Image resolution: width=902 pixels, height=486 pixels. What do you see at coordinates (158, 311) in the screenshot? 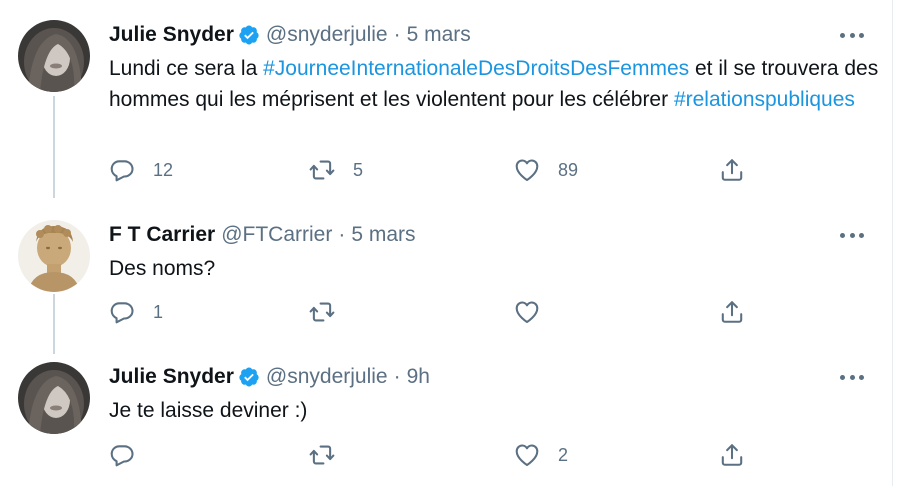
I see `reply-count: 1` at bounding box center [158, 311].